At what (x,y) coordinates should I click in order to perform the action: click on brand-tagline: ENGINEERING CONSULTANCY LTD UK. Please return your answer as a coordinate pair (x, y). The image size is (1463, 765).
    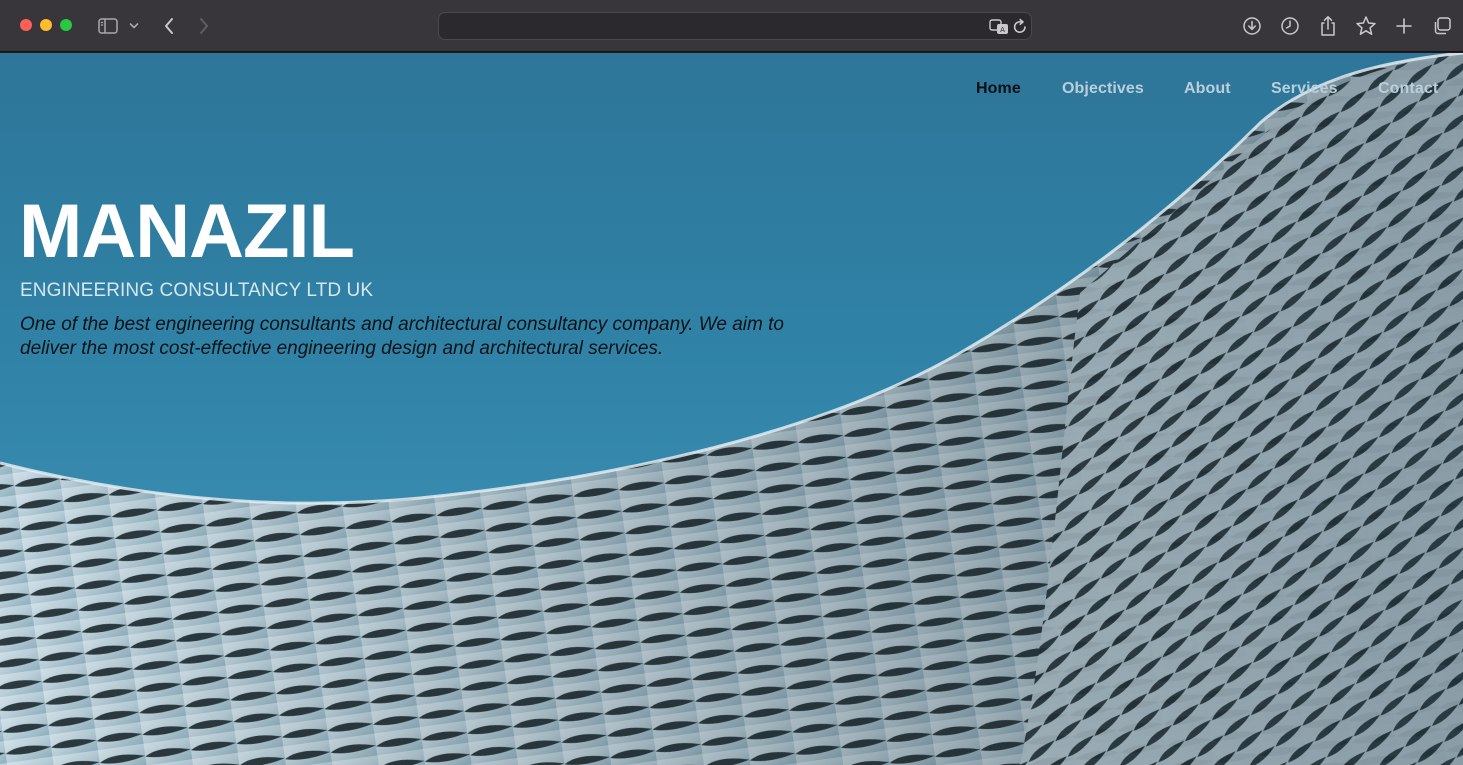
    Looking at the image, I should click on (197, 290).